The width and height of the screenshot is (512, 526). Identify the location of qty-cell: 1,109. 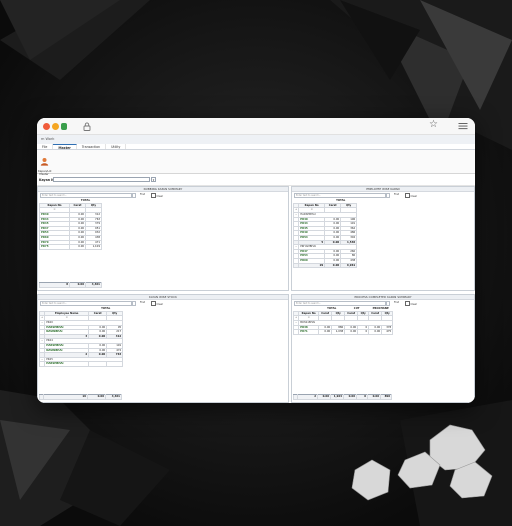
(93, 247).